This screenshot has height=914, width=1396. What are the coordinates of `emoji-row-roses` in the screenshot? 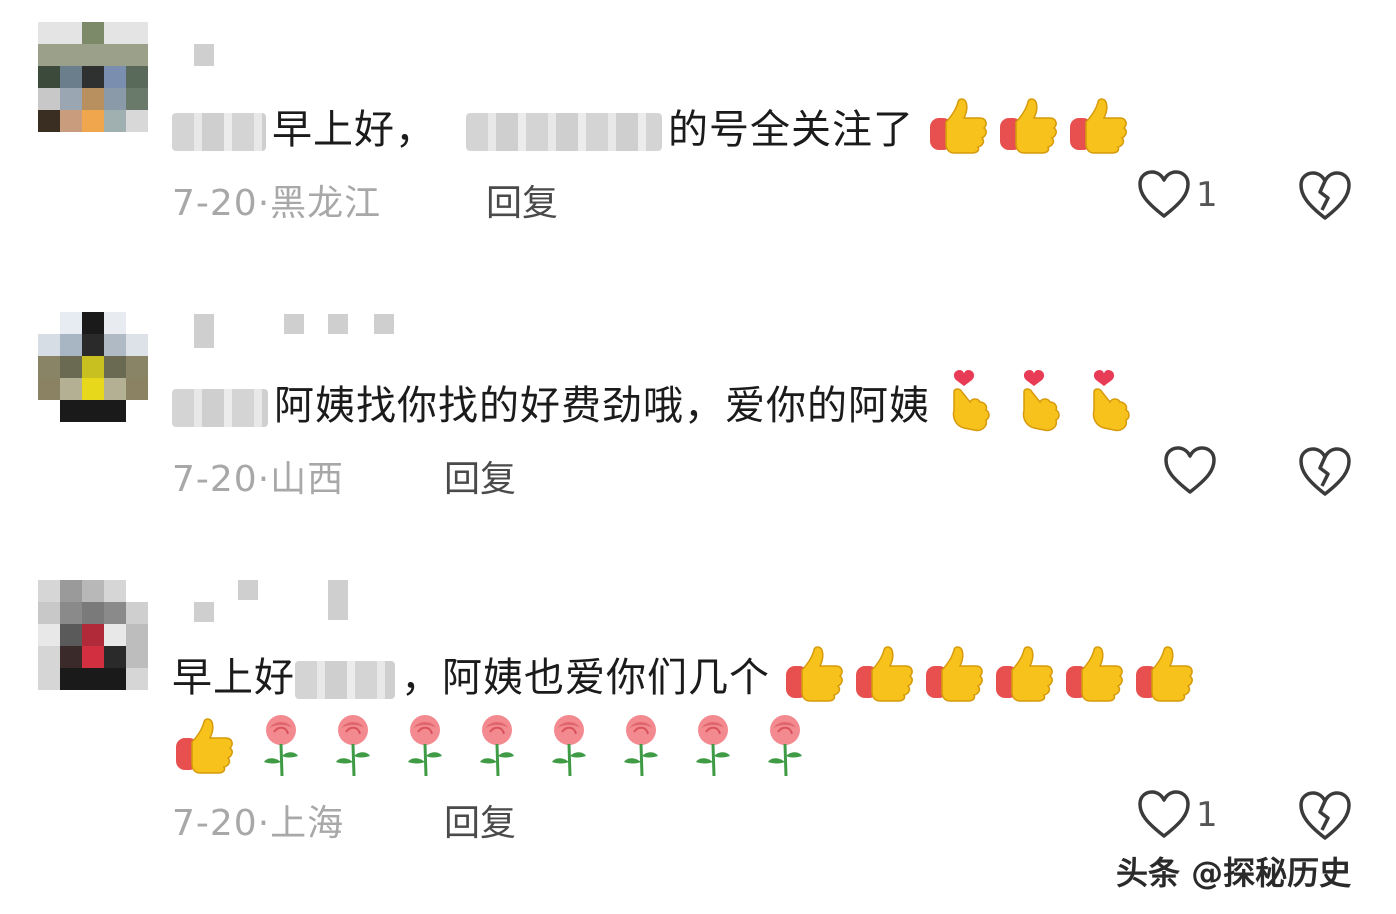 It's located at (546, 752).